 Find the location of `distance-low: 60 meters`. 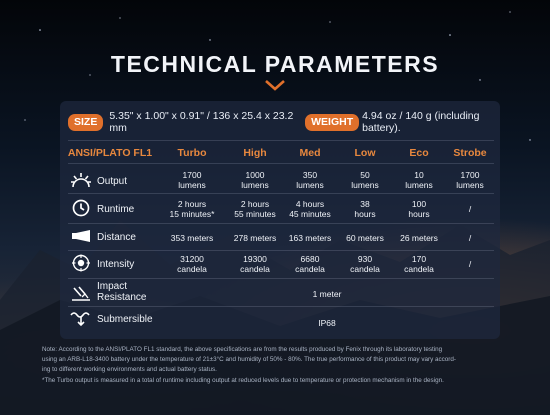

distance-low: 60 meters is located at coordinates (365, 238).